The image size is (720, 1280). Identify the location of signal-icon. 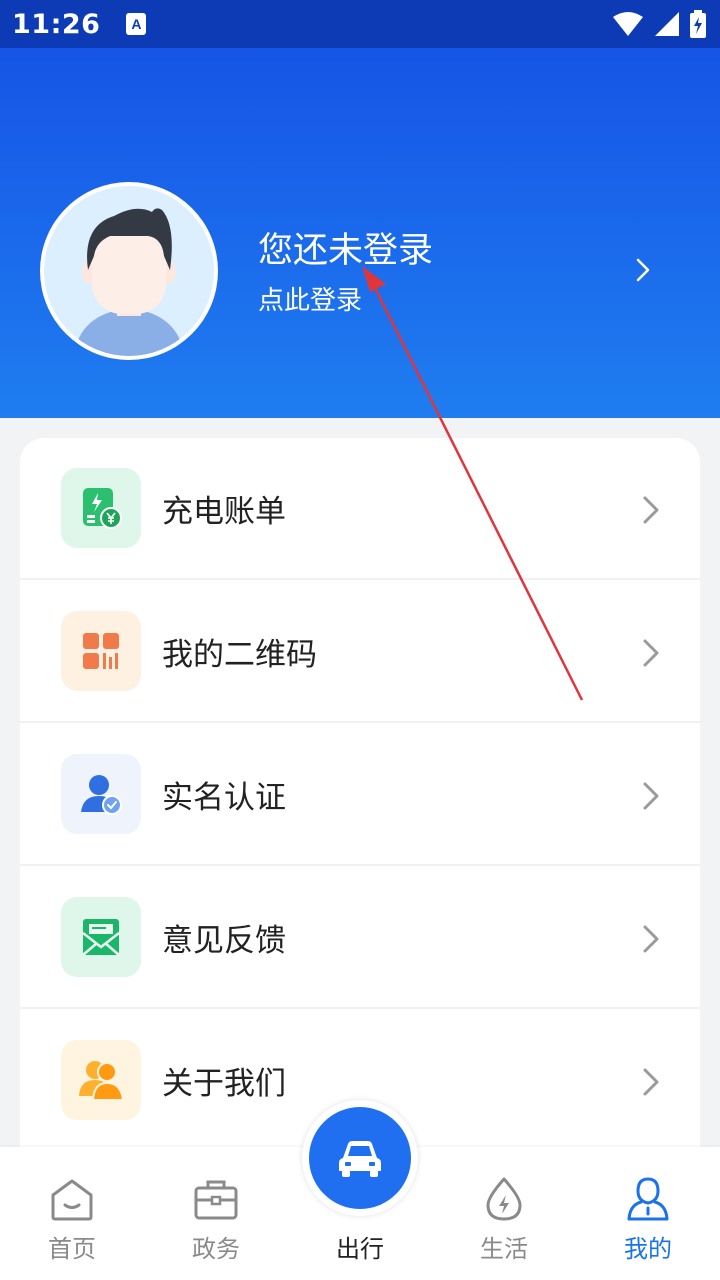
(667, 24).